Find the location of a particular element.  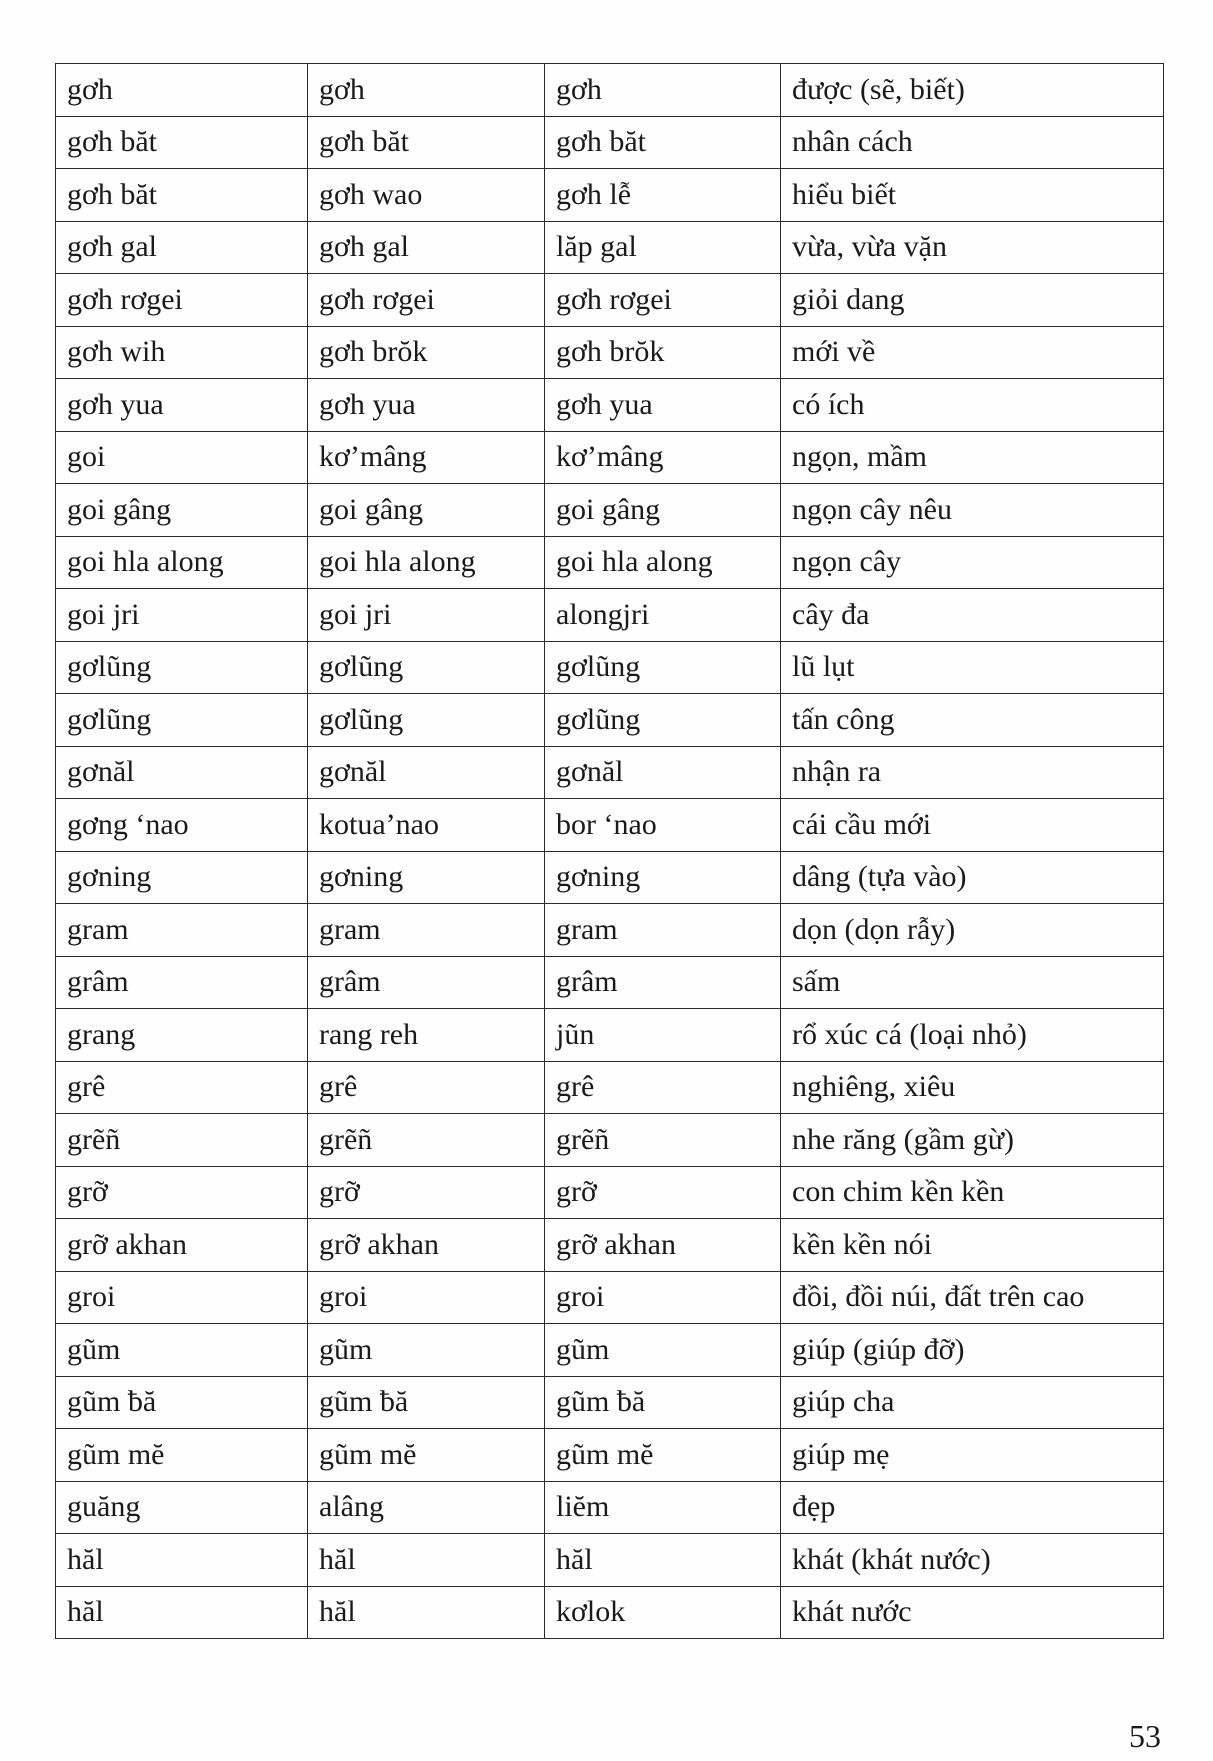

table-row: gũm gũm gũm giúp (giúp đỡ) is located at coordinates (609, 1350).